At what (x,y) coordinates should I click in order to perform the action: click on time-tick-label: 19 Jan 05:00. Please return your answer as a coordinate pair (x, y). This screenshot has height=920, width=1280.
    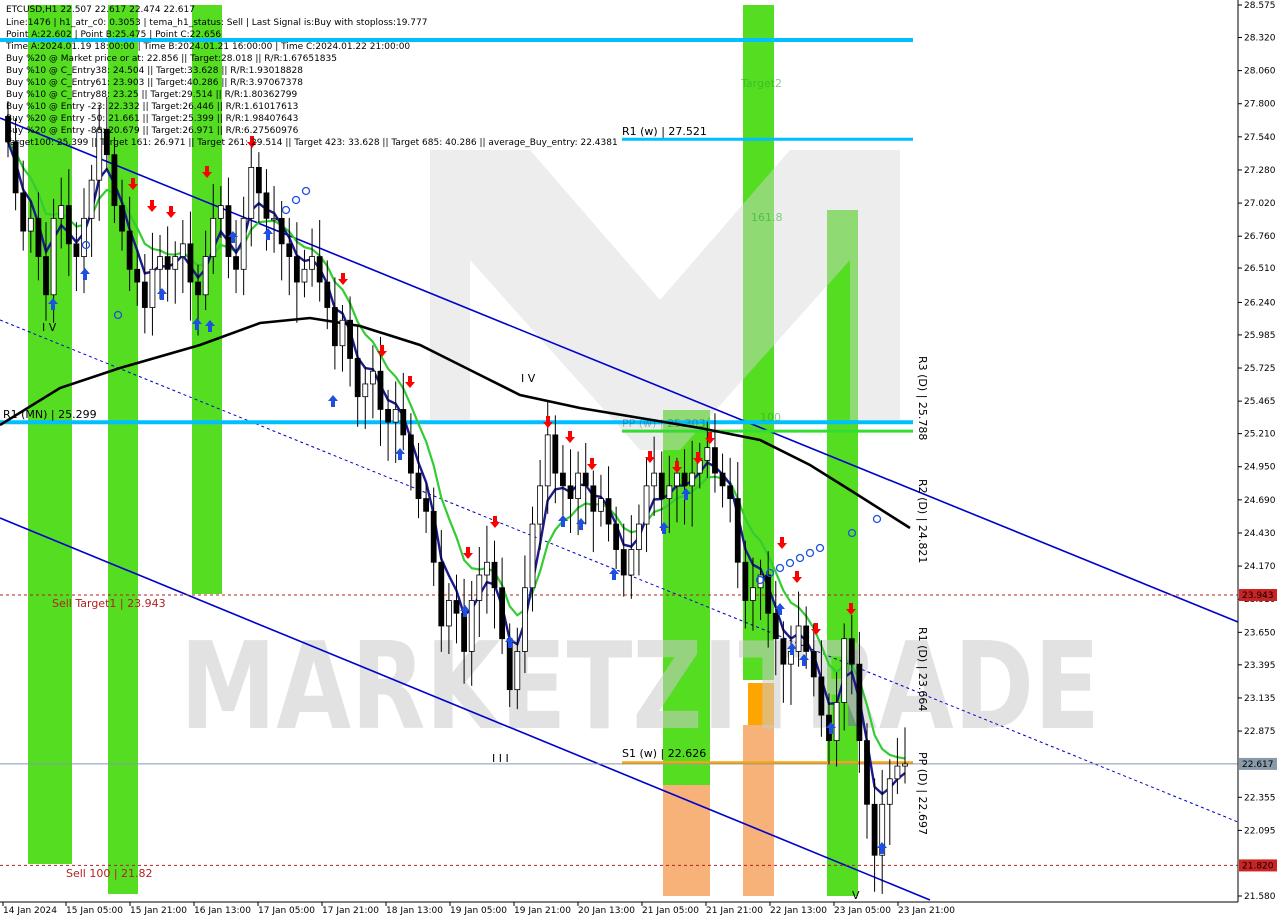
    Looking at the image, I should click on (478, 911).